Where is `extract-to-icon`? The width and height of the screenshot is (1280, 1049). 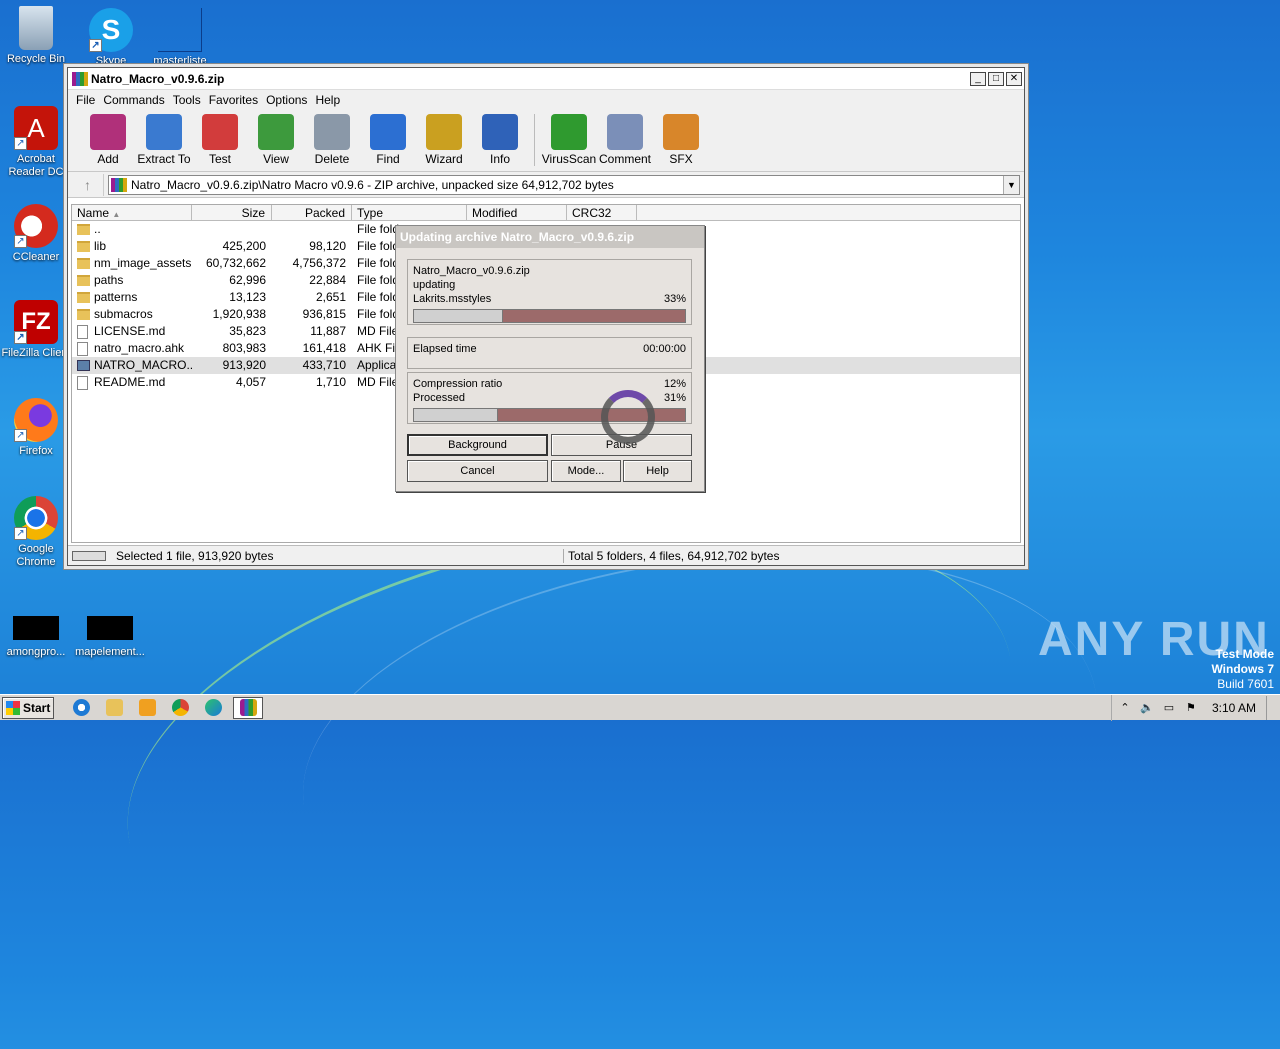 extract-to-icon is located at coordinates (164, 132).